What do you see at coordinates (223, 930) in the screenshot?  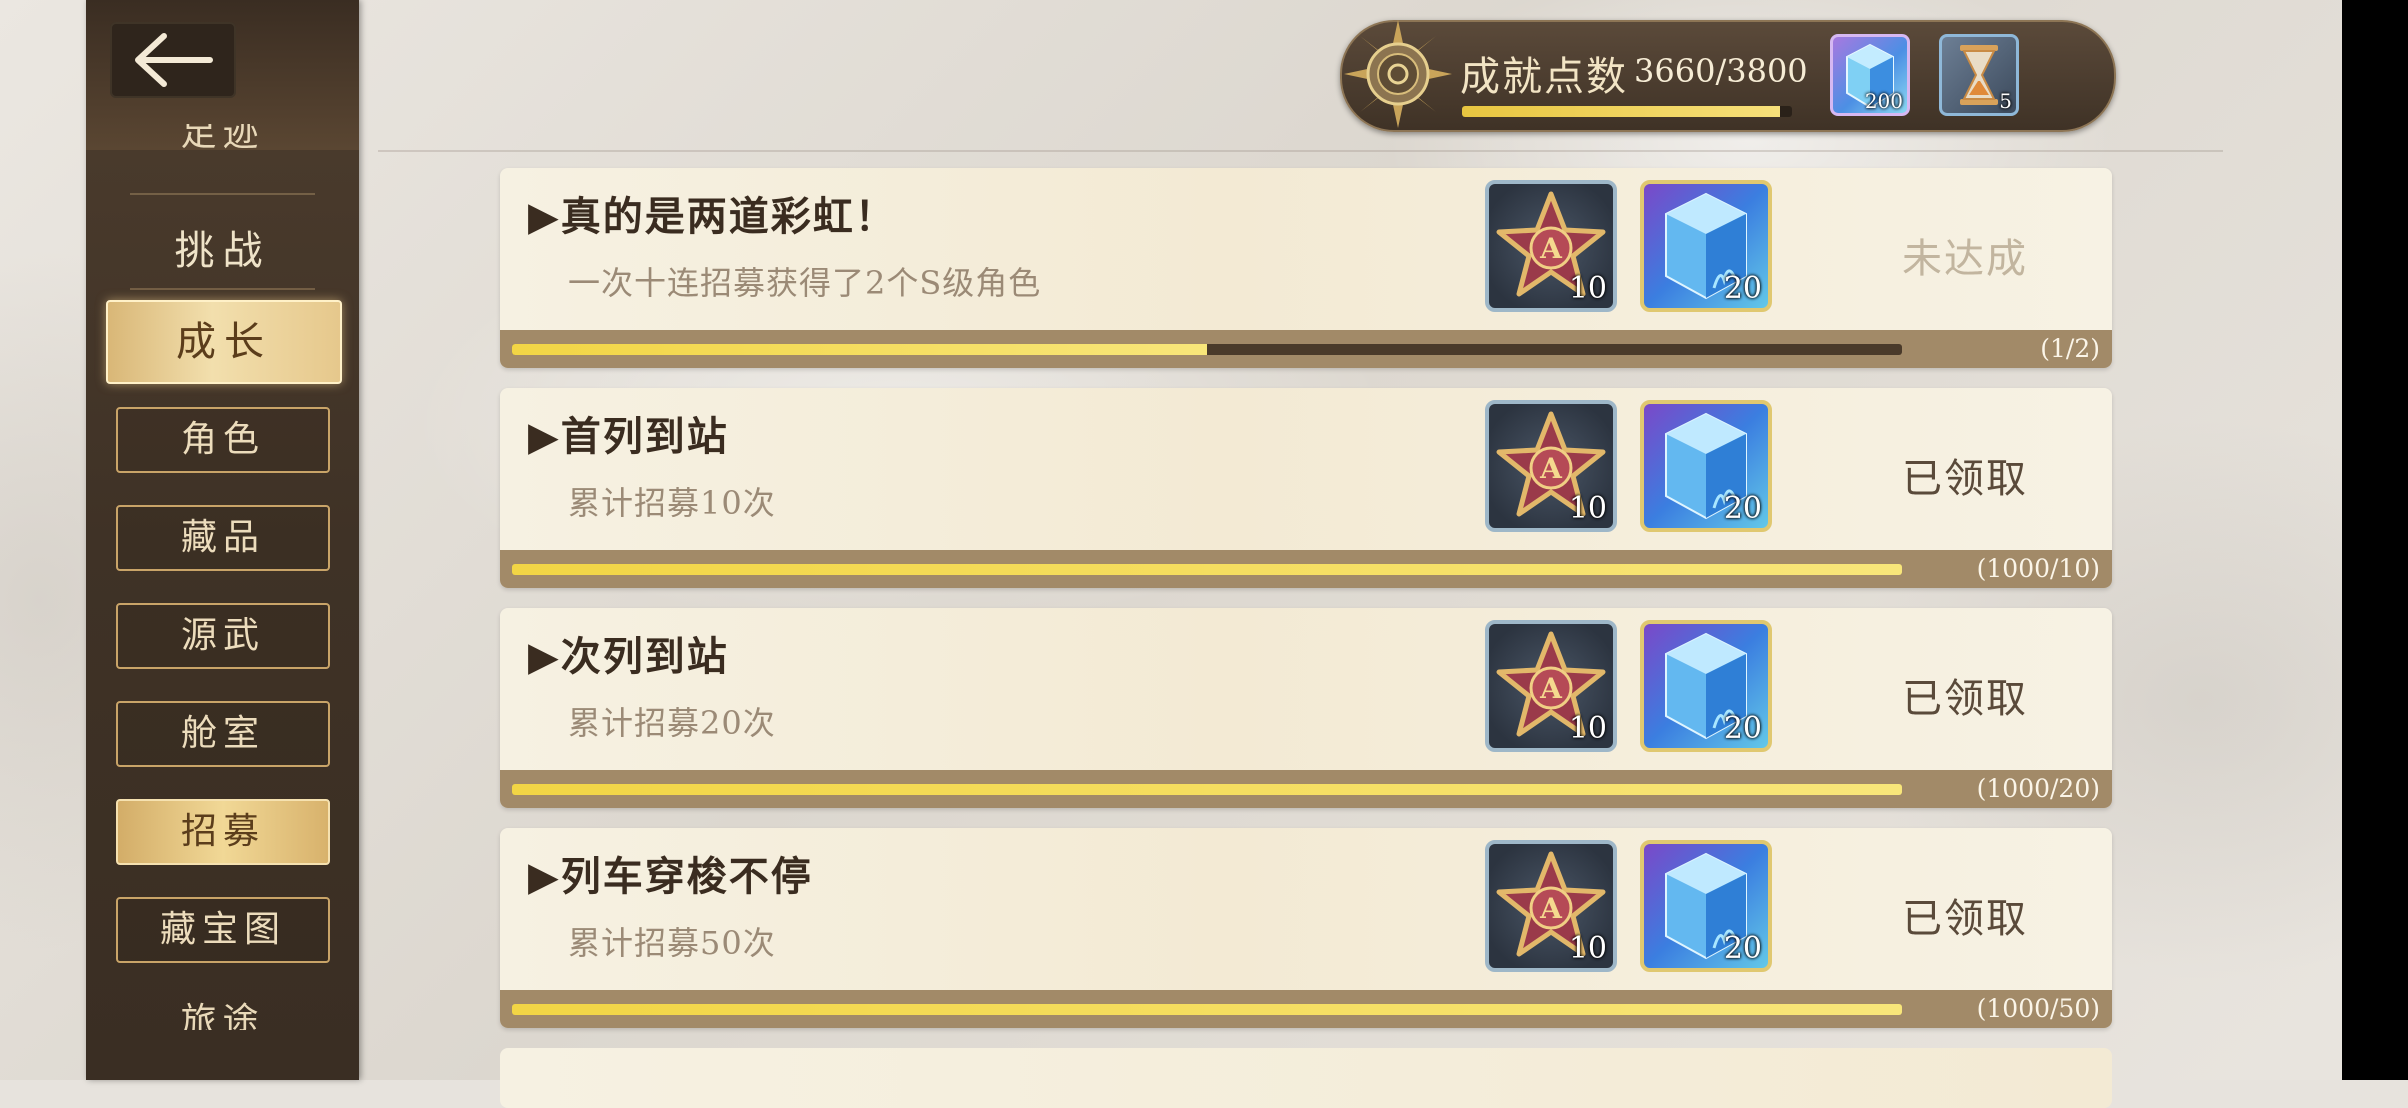 I see `sidebar-item-treasure-map: 藏宝图` at bounding box center [223, 930].